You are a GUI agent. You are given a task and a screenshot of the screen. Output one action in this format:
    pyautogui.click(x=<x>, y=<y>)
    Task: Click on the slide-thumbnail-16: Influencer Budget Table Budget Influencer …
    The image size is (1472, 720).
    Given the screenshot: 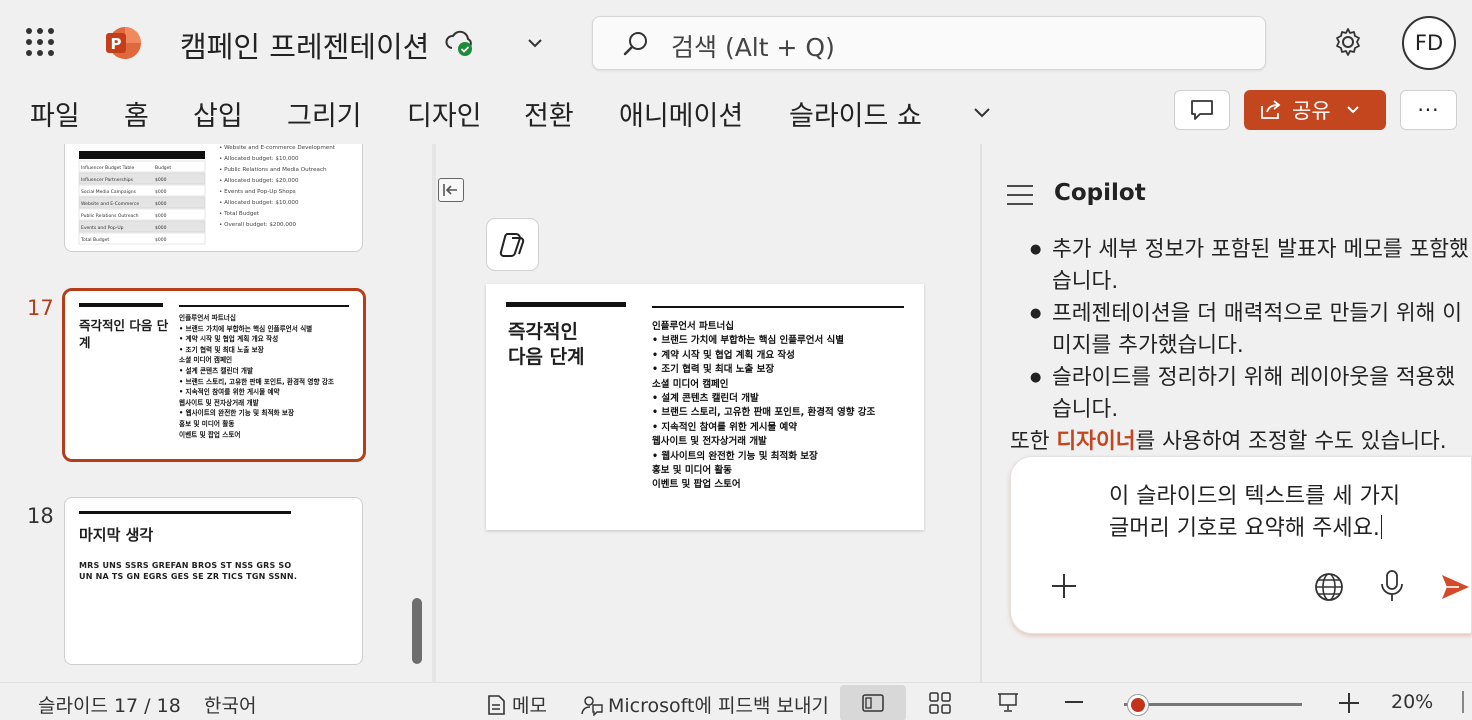 What is the action you would take?
    pyautogui.click(x=213, y=198)
    